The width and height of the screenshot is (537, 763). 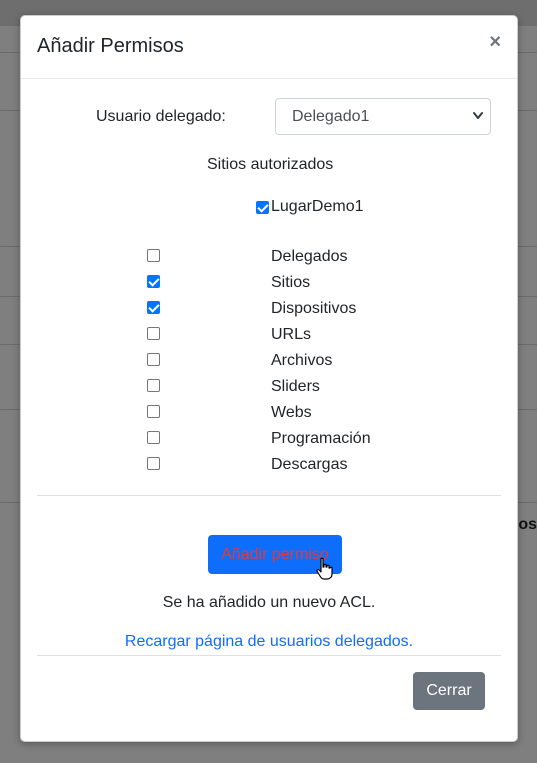 I want to click on reload-delegated-users-link: Recargar página de usuarios delegados., so click(x=269, y=642).